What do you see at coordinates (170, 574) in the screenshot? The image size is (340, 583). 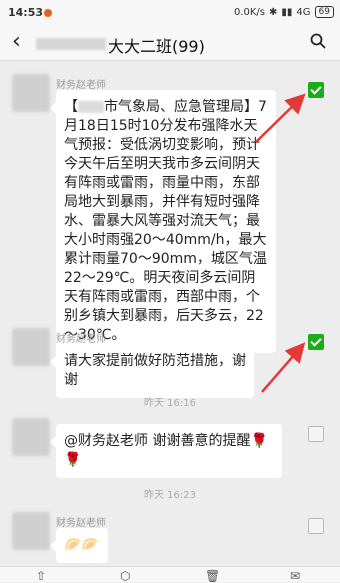 I see `bottom-toolbar: ⇧ ⬡ 🗑 ✉` at bounding box center [170, 574].